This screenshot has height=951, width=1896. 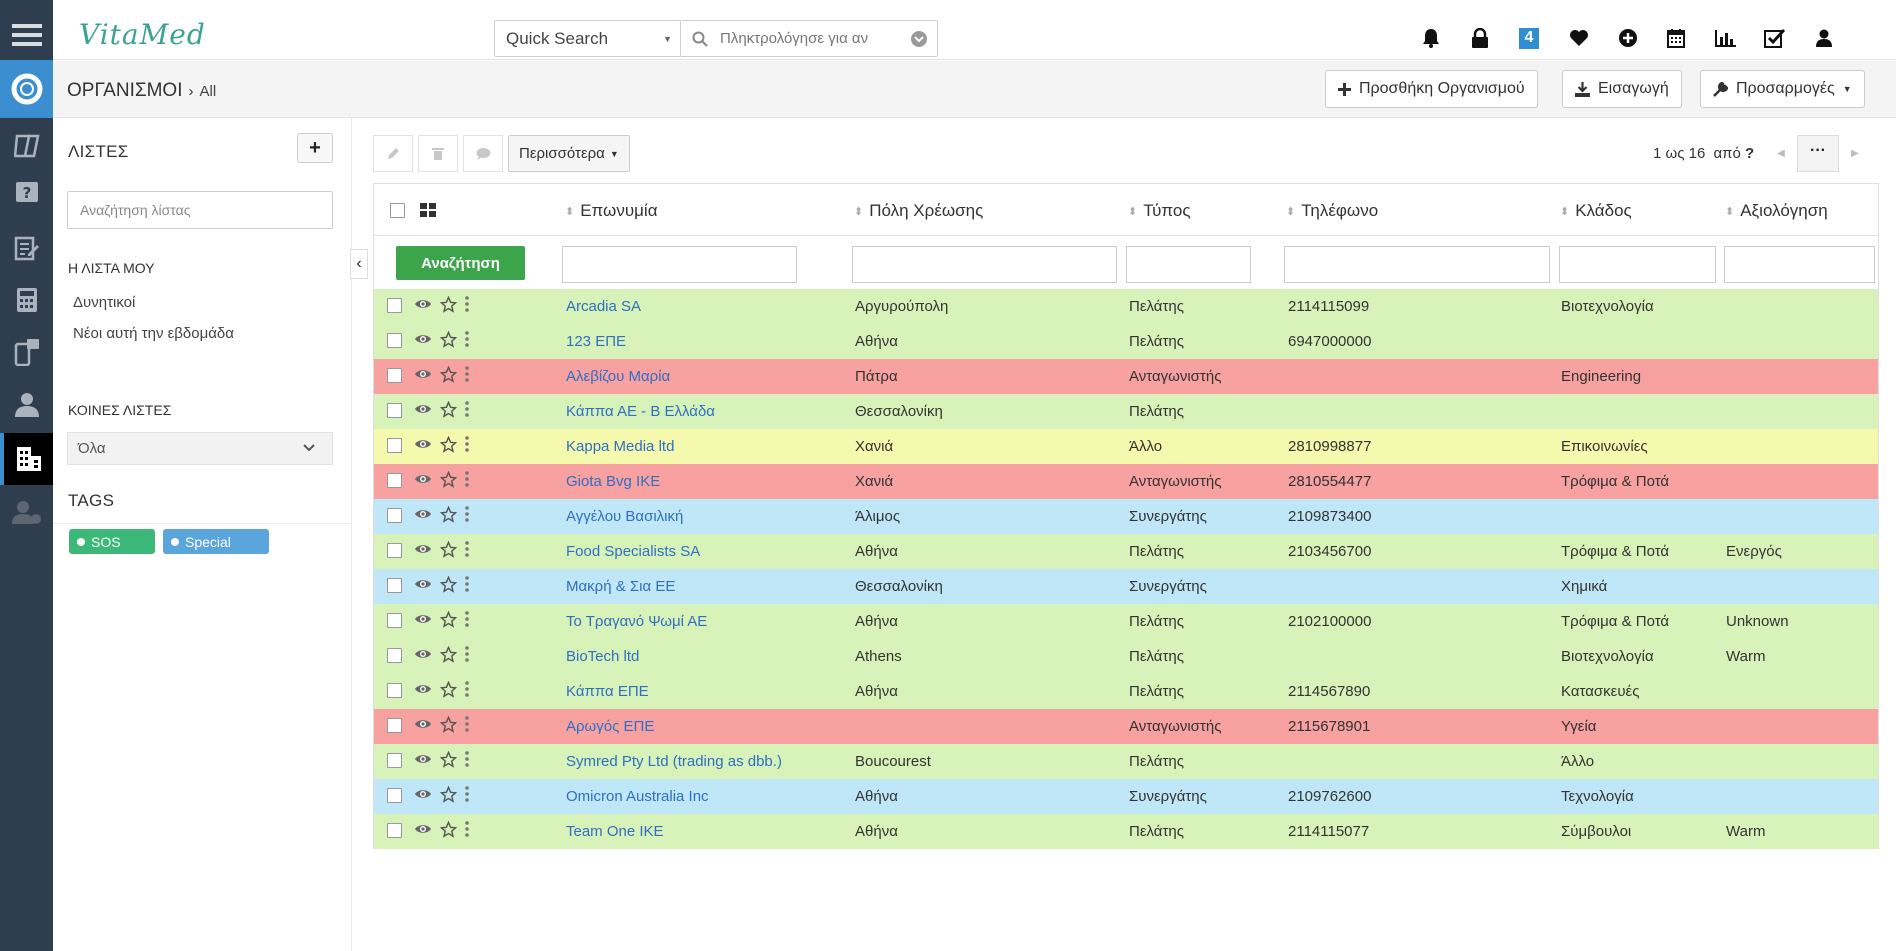 I want to click on filter-label: All, so click(x=207, y=91).